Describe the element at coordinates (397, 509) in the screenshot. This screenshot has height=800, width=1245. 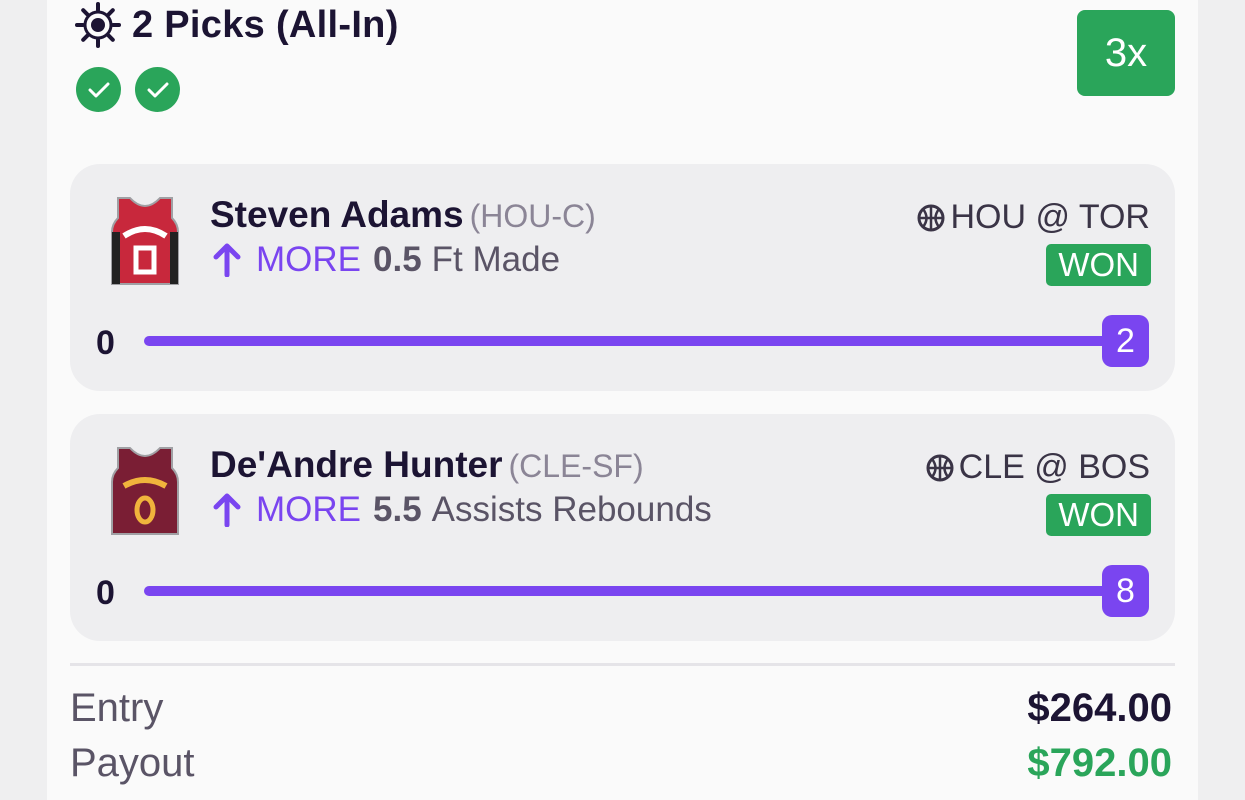
I see `line-value: 5.5` at that location.